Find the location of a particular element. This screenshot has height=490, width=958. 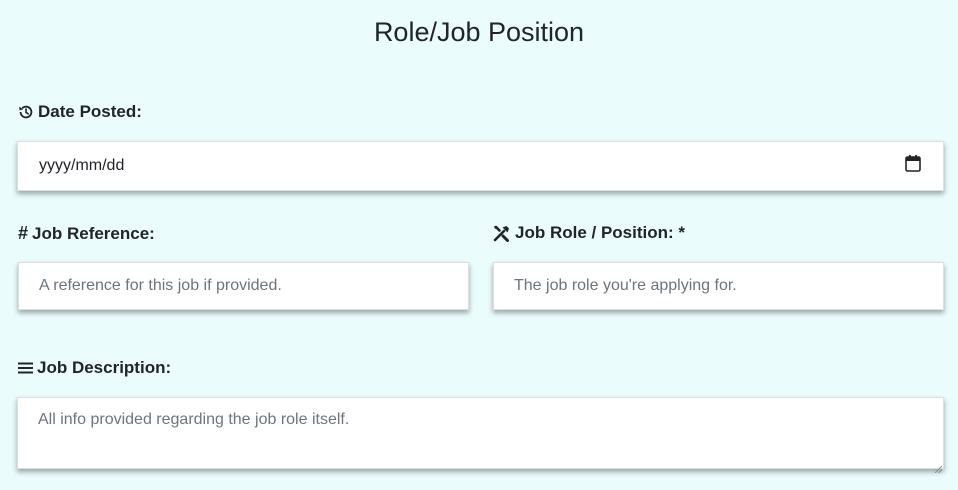

page-title: Role/Job Position is located at coordinates (479, 32).